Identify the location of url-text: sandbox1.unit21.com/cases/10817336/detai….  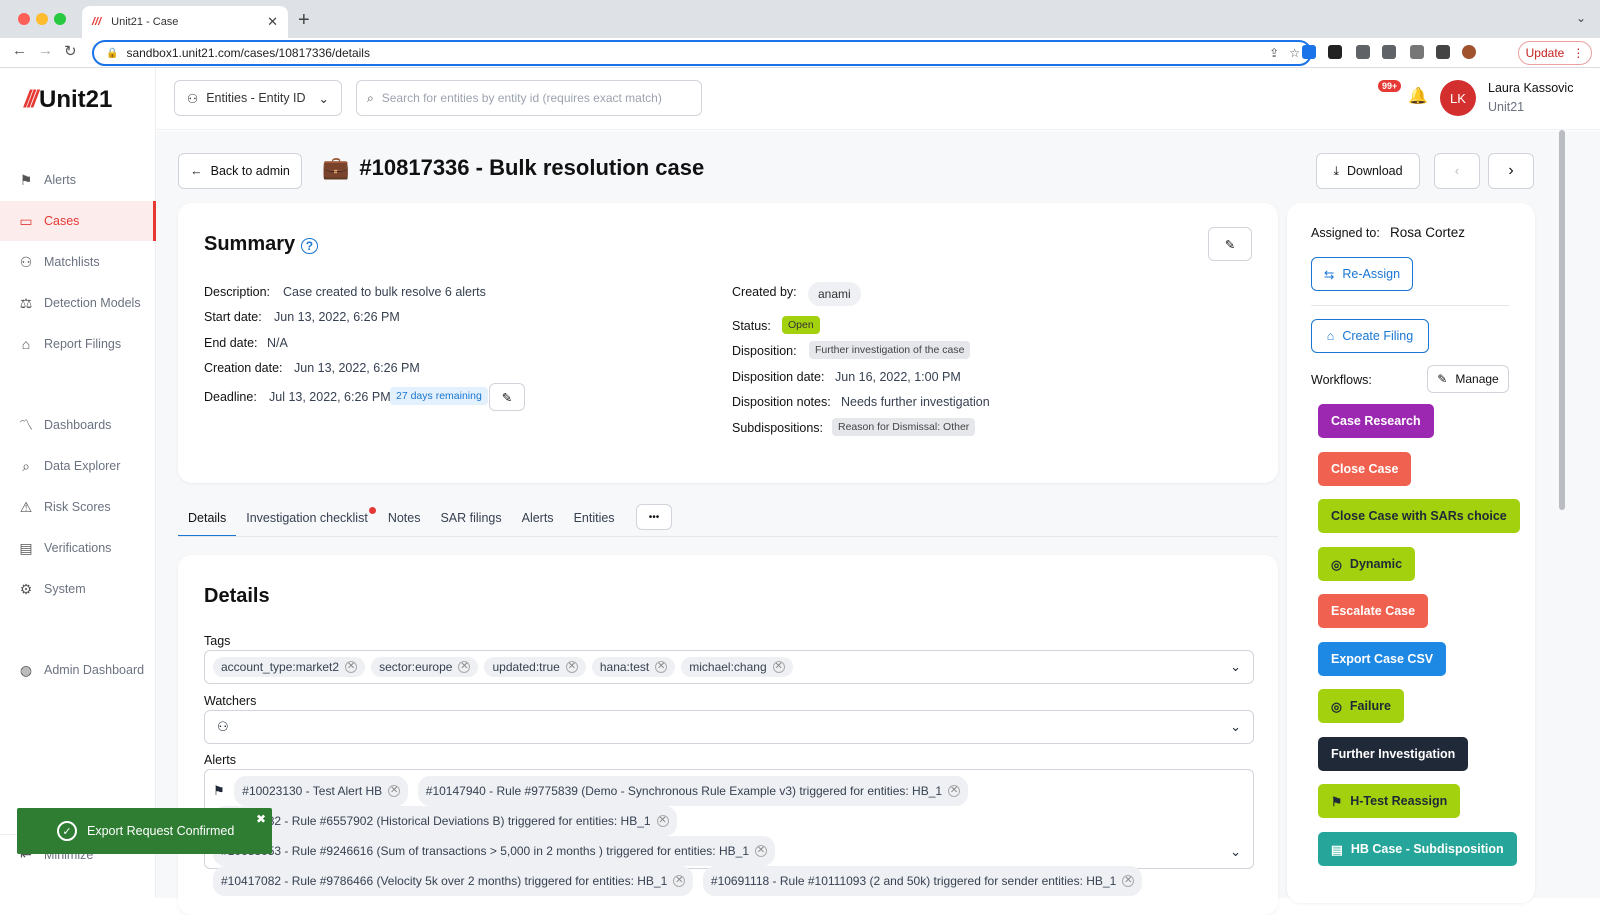
(248, 53).